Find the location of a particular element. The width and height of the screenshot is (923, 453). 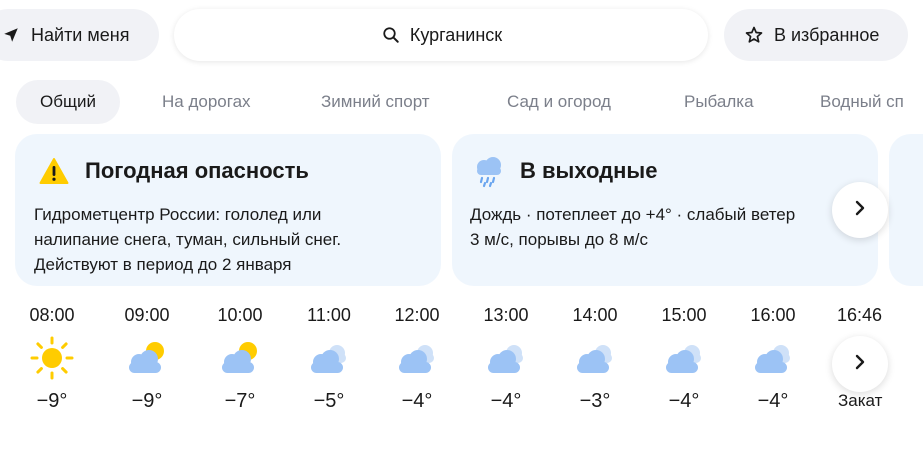

location-arrow-icon is located at coordinates (11, 35).